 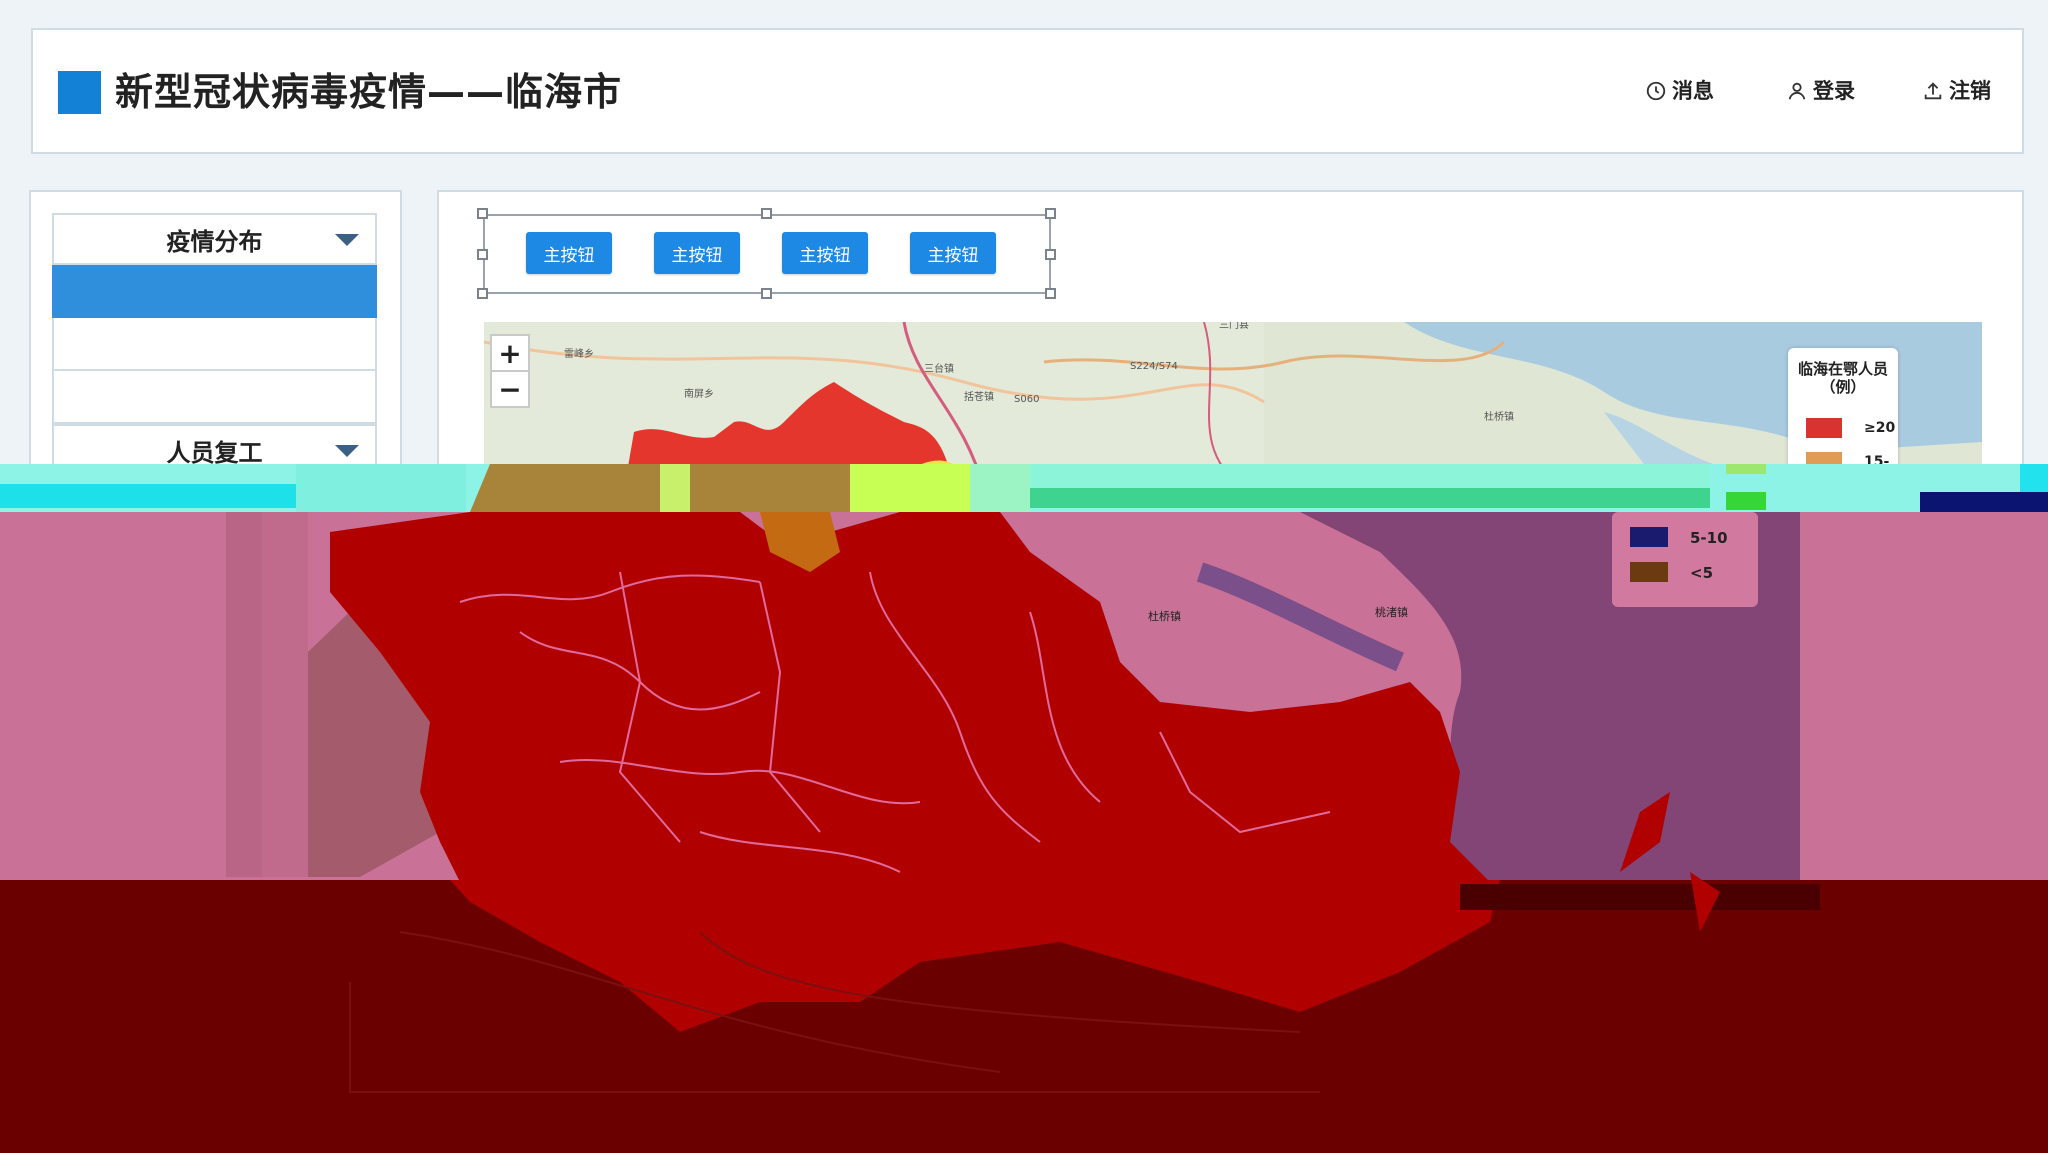 I want to click on logo-icon, so click(x=79, y=92).